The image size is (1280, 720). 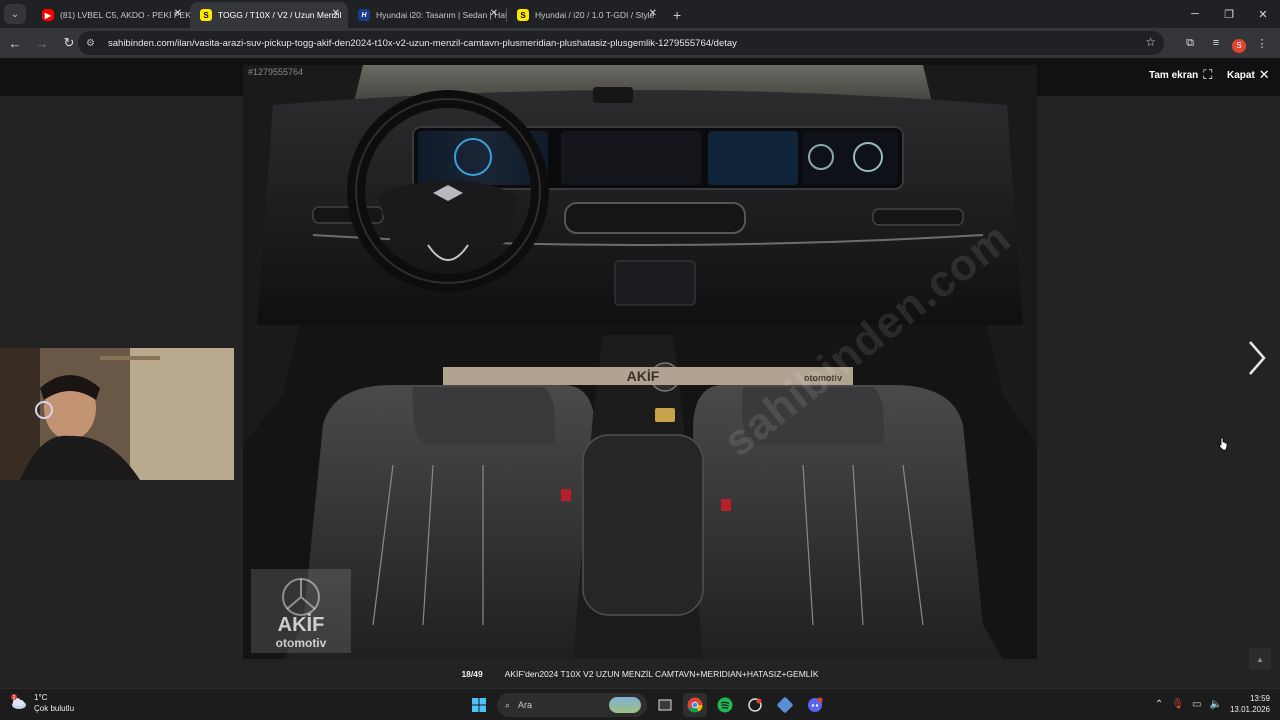 I want to click on taskbar-search: ⌕ Ara, so click(x=572, y=705).